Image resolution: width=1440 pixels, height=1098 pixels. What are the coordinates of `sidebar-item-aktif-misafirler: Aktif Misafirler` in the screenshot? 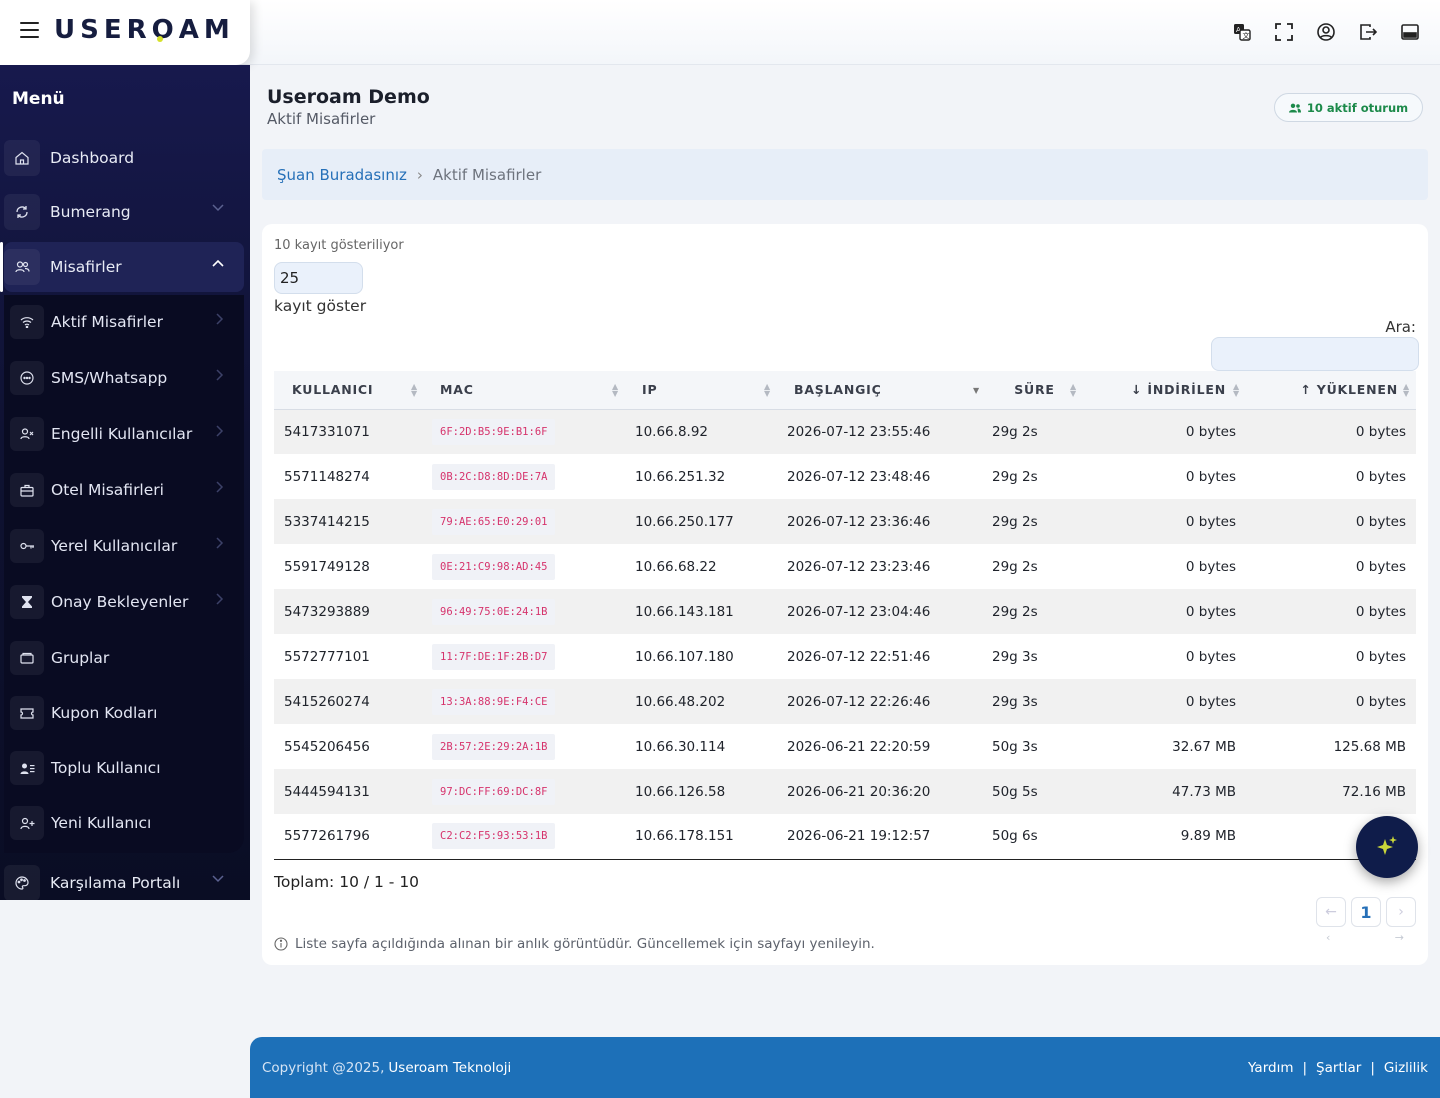 It's located at (124, 322).